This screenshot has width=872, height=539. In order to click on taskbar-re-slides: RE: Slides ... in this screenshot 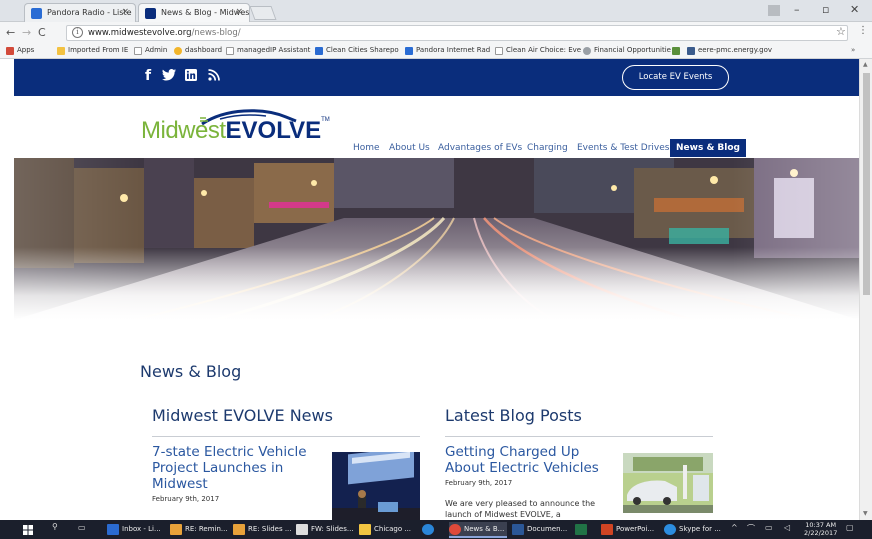, I will do `click(262, 530)`.